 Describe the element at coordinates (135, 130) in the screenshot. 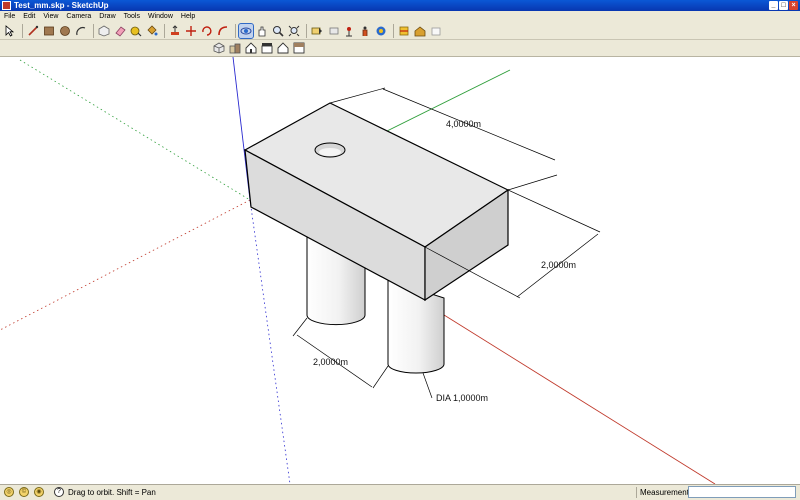

I see `green-axis-dotted` at that location.